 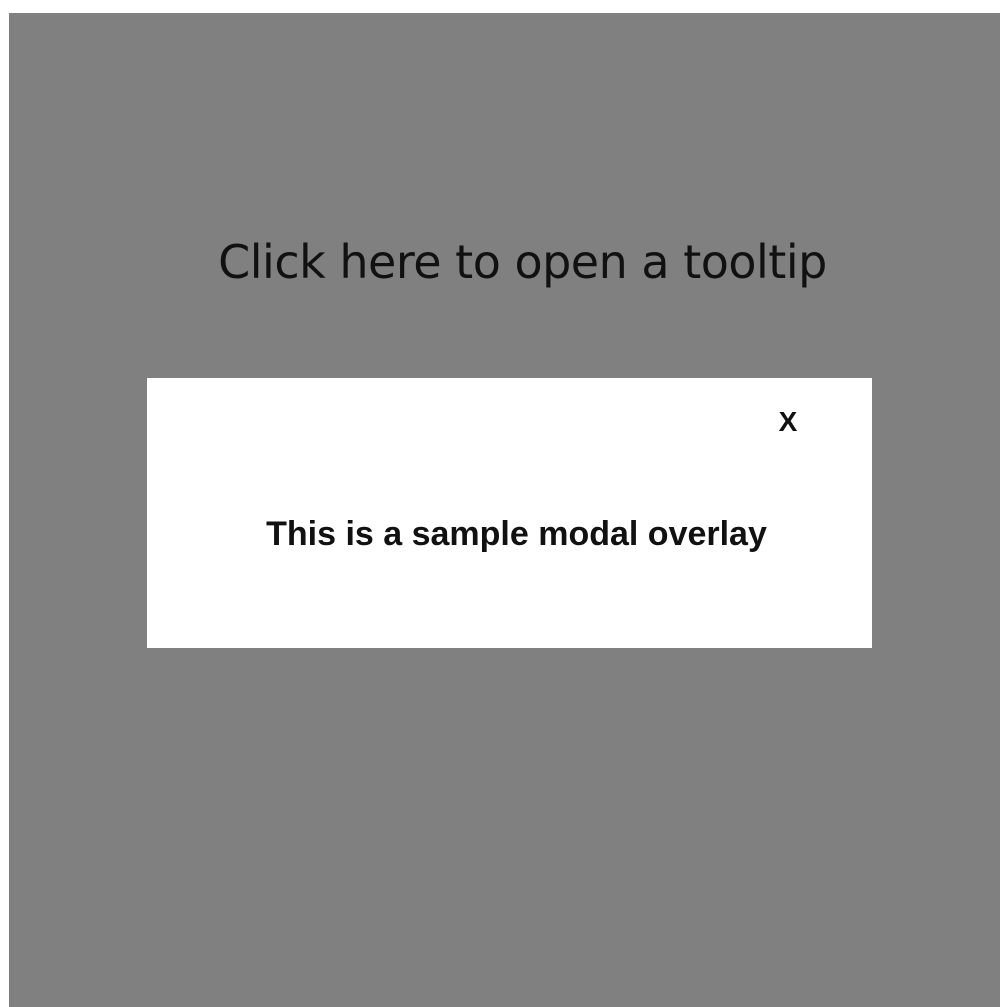 I want to click on modal-close-button: X, so click(x=788, y=422).